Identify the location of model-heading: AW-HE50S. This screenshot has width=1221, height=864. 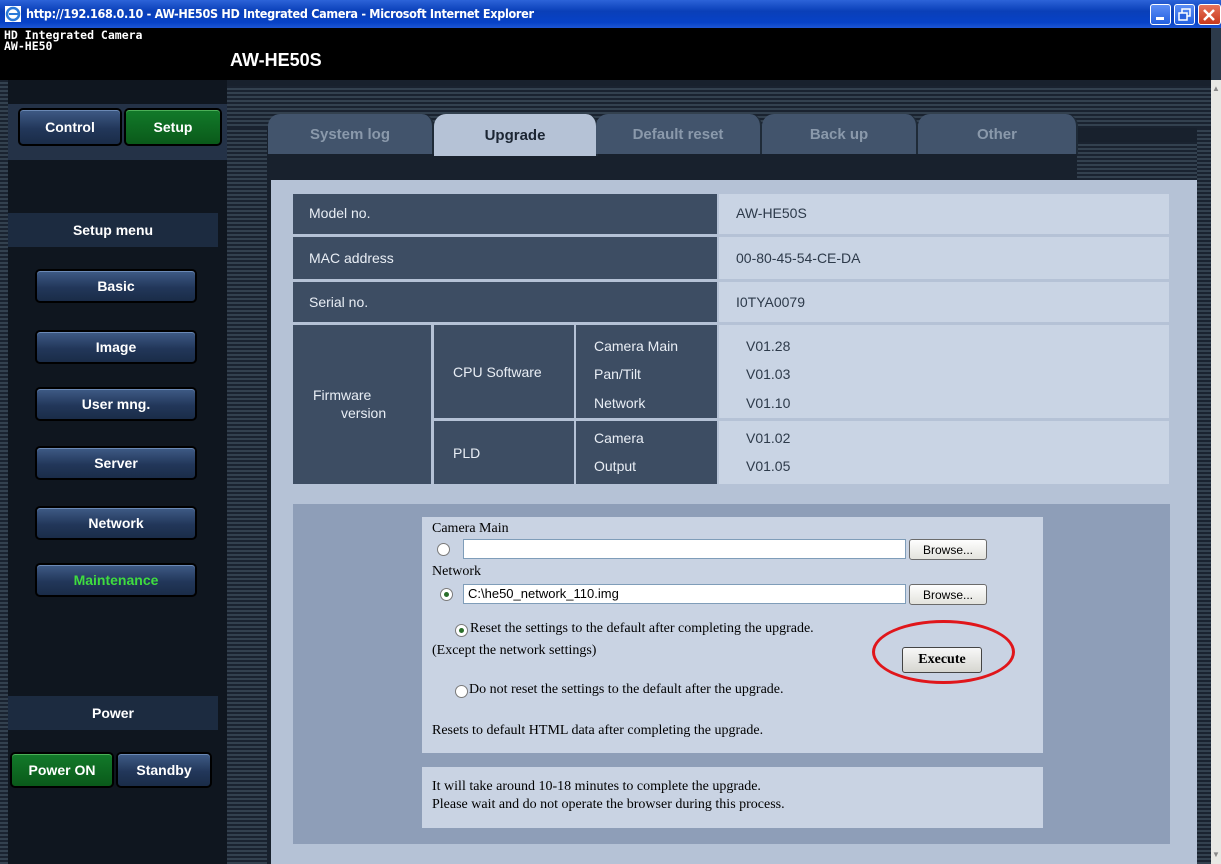
(276, 60).